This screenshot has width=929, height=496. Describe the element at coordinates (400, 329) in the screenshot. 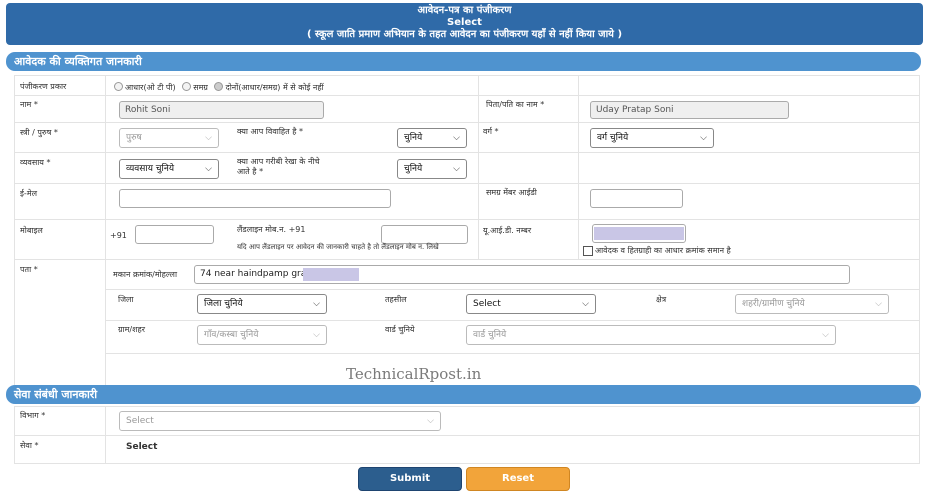

I see `ward-label: वार्ड चुनिये` at that location.